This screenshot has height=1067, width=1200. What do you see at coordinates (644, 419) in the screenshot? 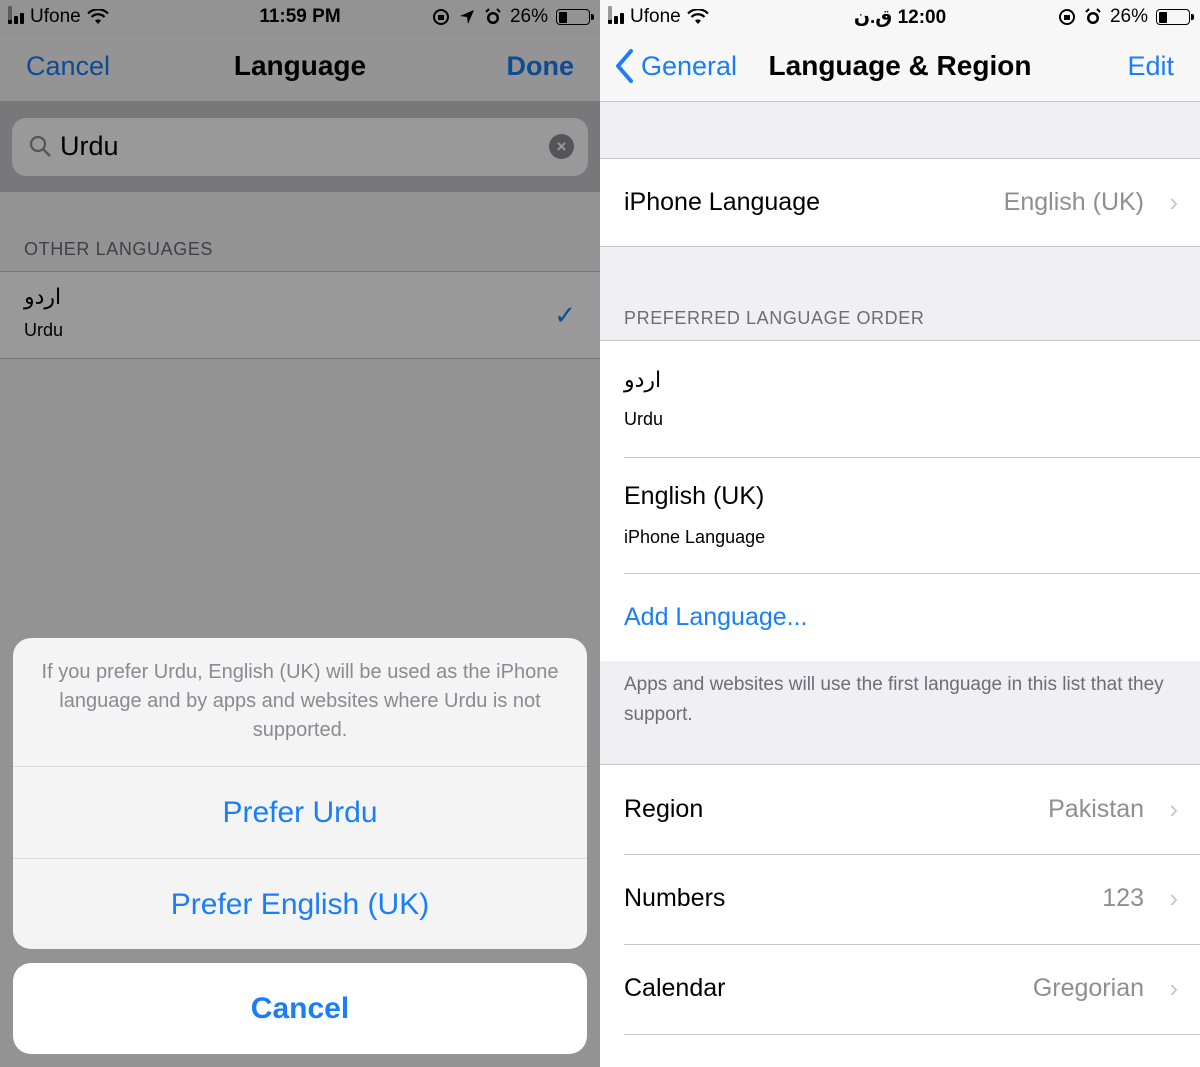
I see `language-secondary: Urdu` at bounding box center [644, 419].